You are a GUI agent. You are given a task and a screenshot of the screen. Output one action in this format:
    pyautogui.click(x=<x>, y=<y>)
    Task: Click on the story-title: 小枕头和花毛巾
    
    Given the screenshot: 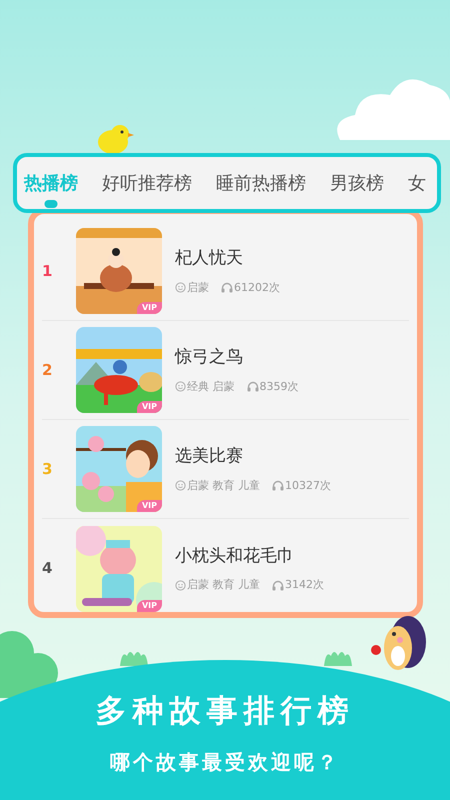 What is the action you would take?
    pyautogui.click(x=249, y=556)
    